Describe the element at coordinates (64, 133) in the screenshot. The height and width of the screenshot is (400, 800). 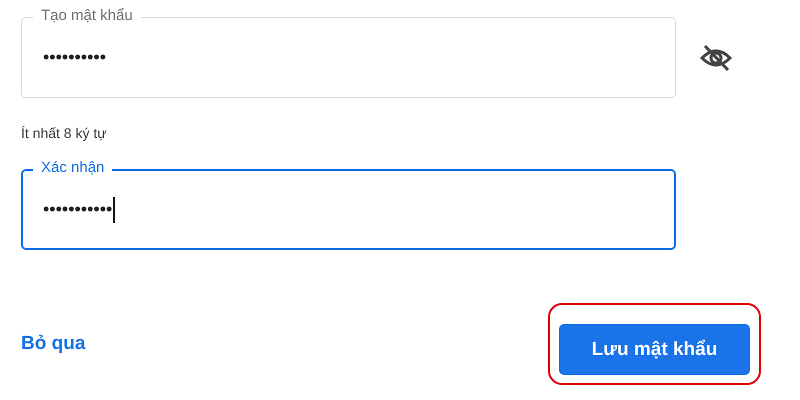
I see `helper-text: Ít nhất 8 ký tự` at that location.